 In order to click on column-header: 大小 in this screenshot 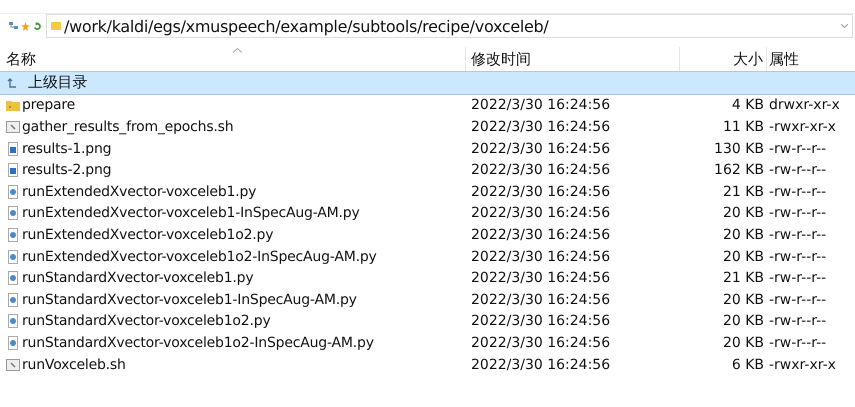, I will do `click(723, 59)`.